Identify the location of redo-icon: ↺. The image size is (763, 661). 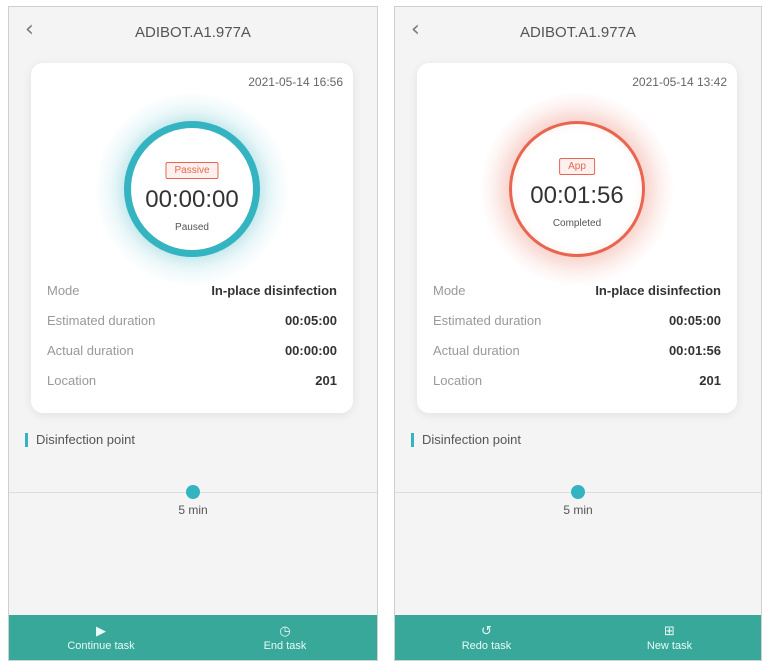
(486, 631).